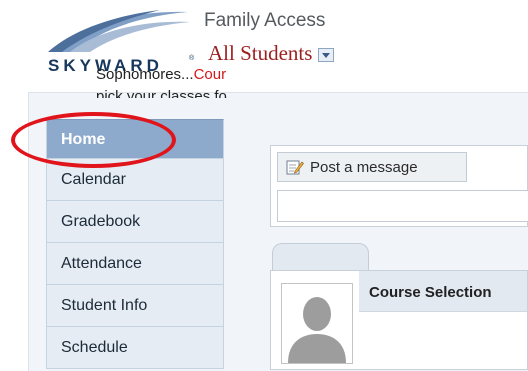 Image resolution: width=528 pixels, height=371 pixels. I want to click on student-selector: All Students, so click(271, 53).